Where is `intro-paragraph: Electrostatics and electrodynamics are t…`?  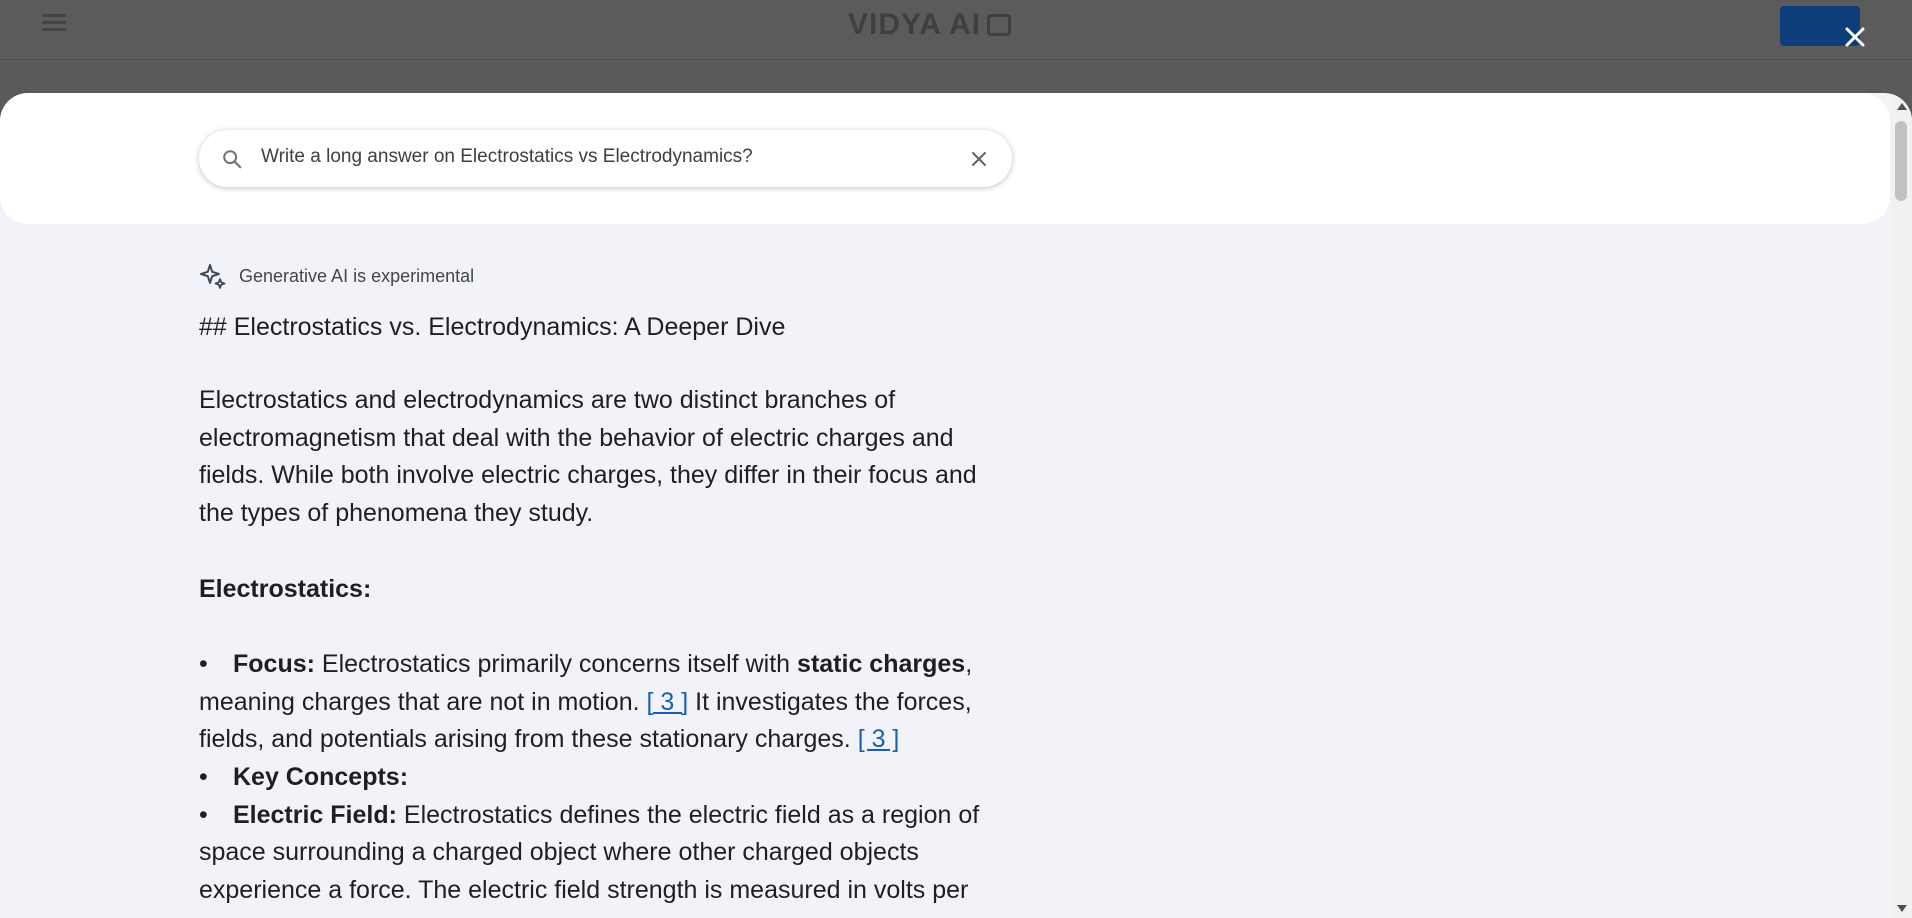
intro-paragraph: Electrostatics and electrodynamics are t… is located at coordinates (588, 457).